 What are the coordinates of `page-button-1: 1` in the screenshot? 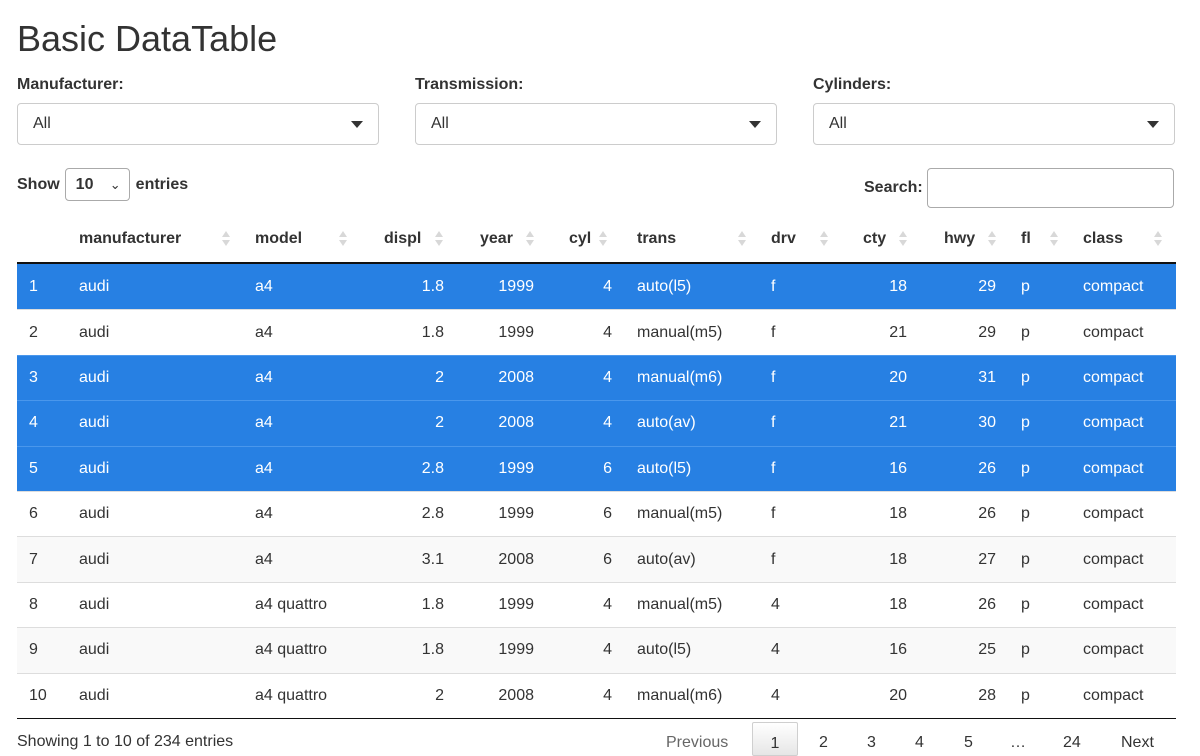 It's located at (775, 739).